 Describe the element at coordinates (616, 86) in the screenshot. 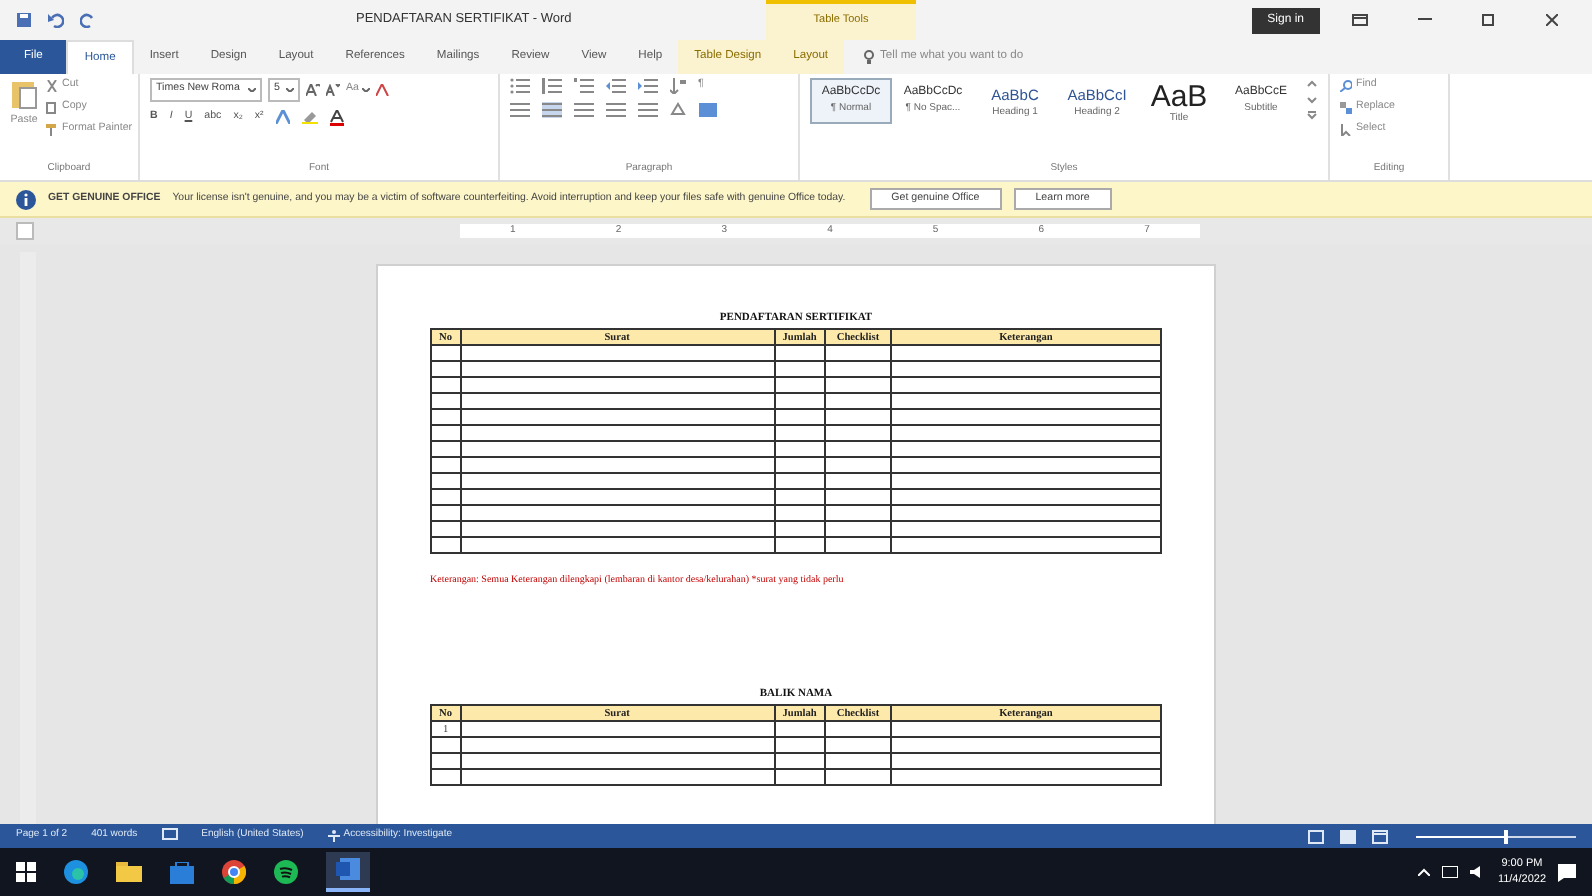

I see `decrease-indent-icon` at that location.